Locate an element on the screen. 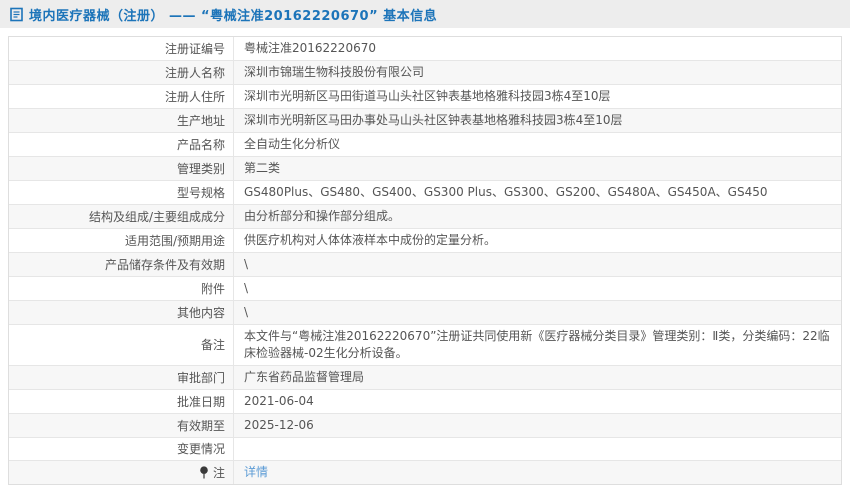  row-label: 结构及组成/主要组成成分 is located at coordinates (121, 216).